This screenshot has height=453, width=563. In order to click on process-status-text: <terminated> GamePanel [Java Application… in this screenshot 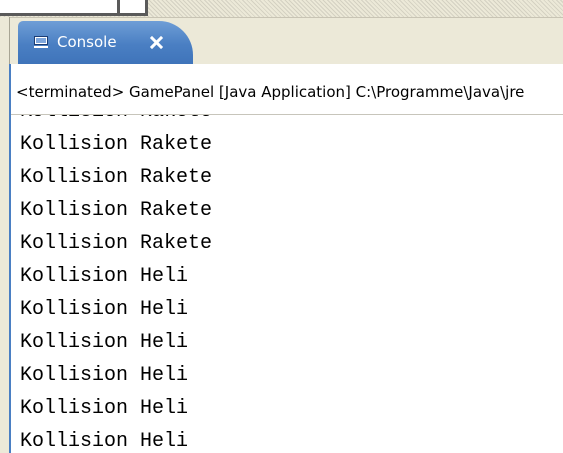, I will do `click(270, 92)`.